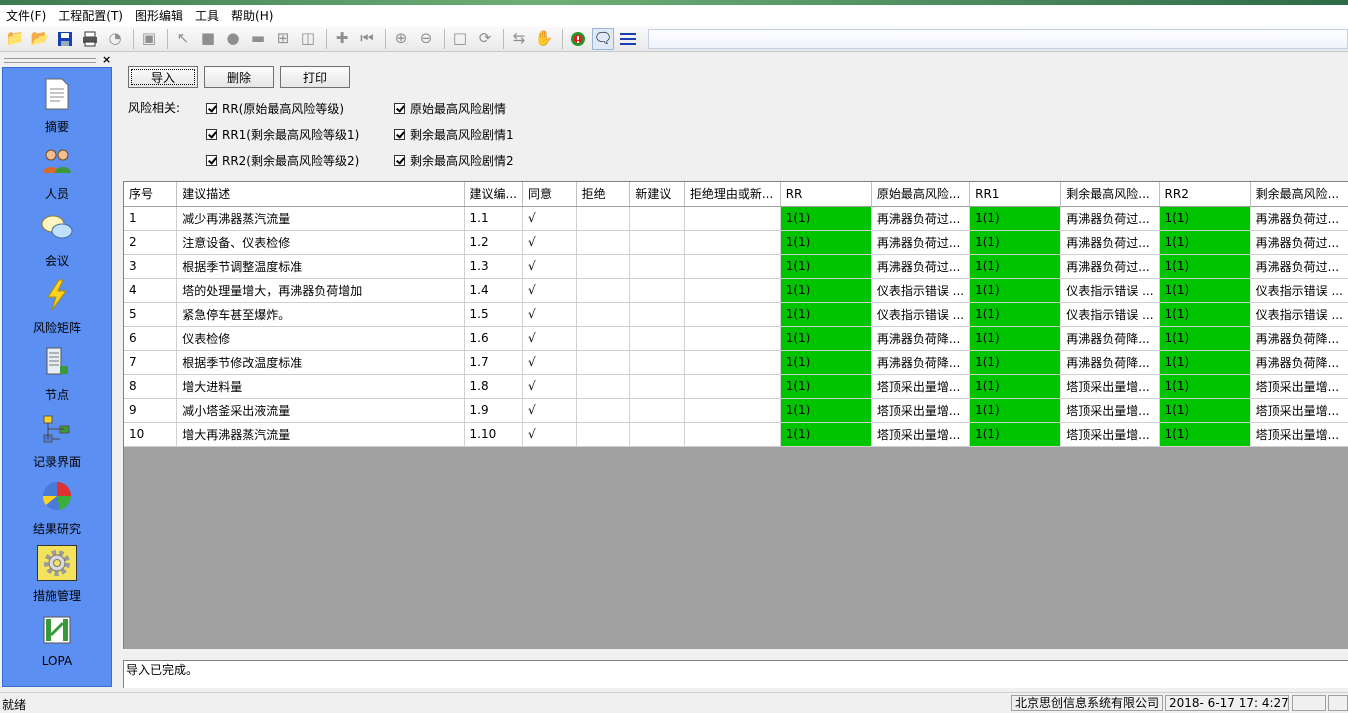  Describe the element at coordinates (485, 39) in the screenshot. I see `refresh-icon: ⟳` at that location.